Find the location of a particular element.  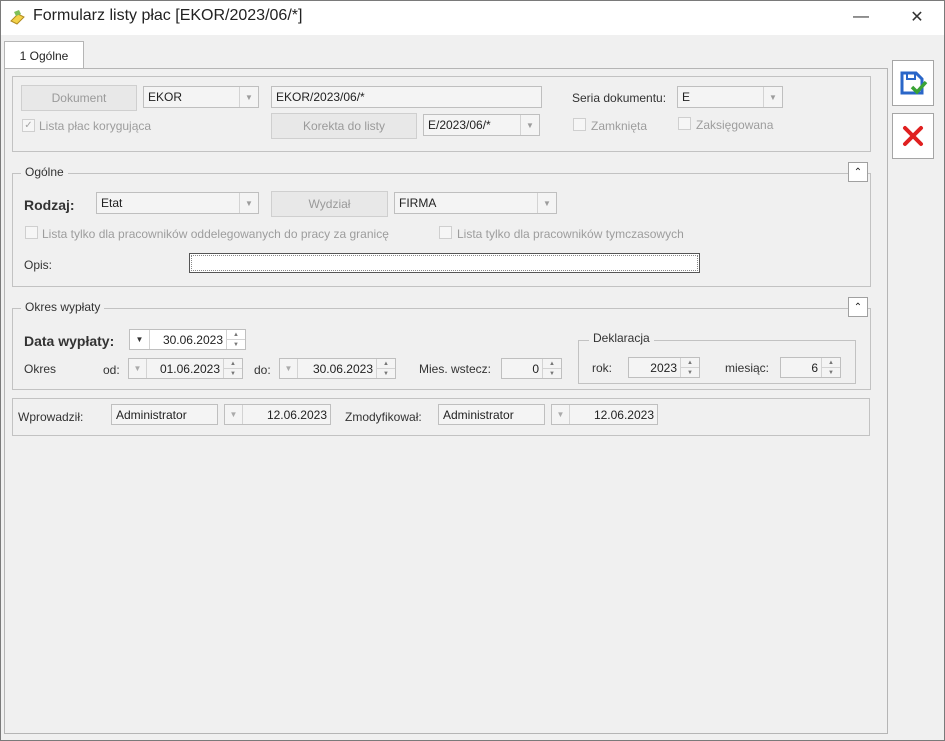

korekta-button: Korekta do listy is located at coordinates (344, 126).